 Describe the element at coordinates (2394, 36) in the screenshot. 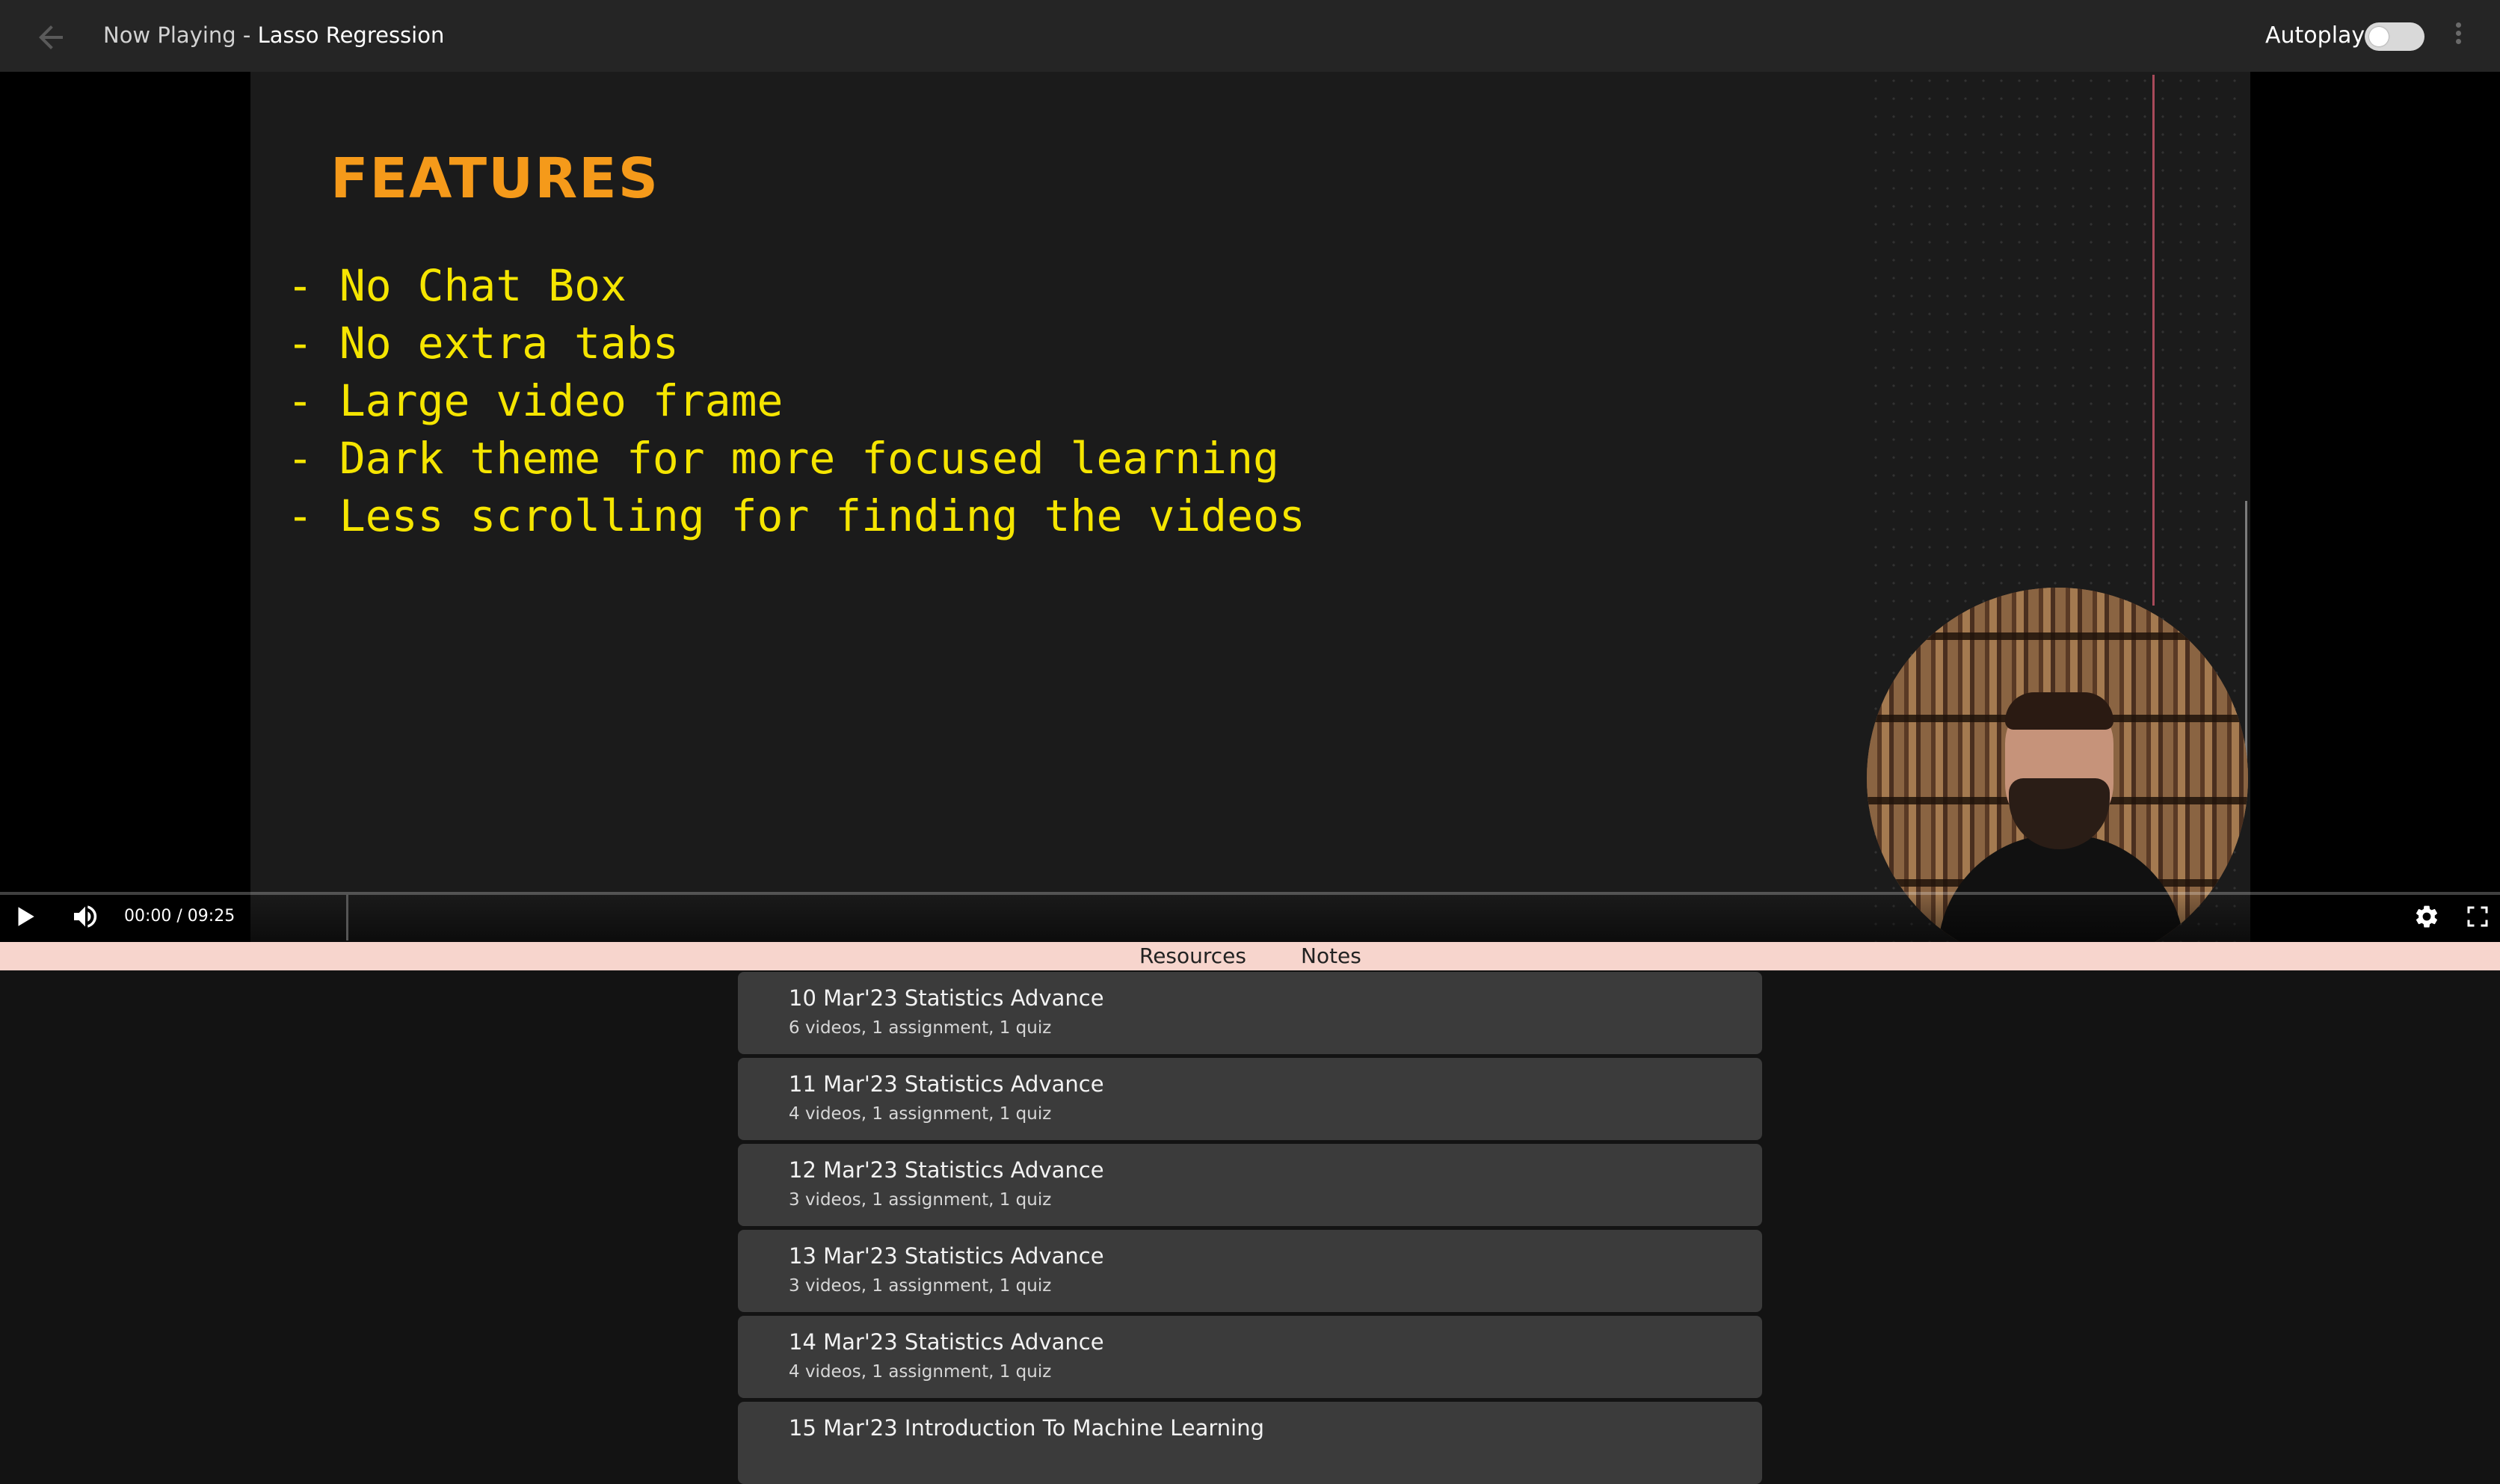

I see `autoplay-toggle` at that location.